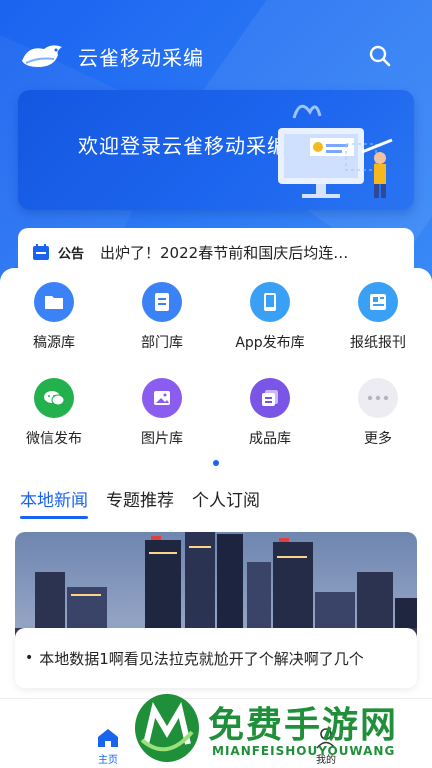 The image size is (432, 768). I want to click on grid-label: 报纸报刊, so click(378, 343).